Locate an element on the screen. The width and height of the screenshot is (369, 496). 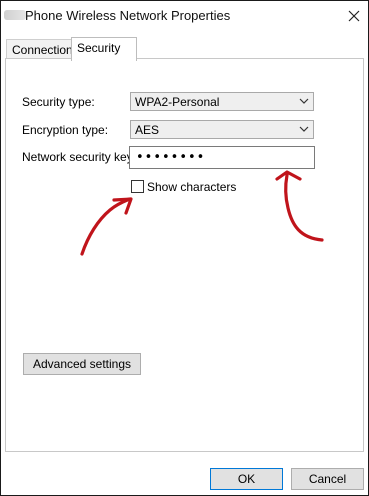
close-button is located at coordinates (354, 16).